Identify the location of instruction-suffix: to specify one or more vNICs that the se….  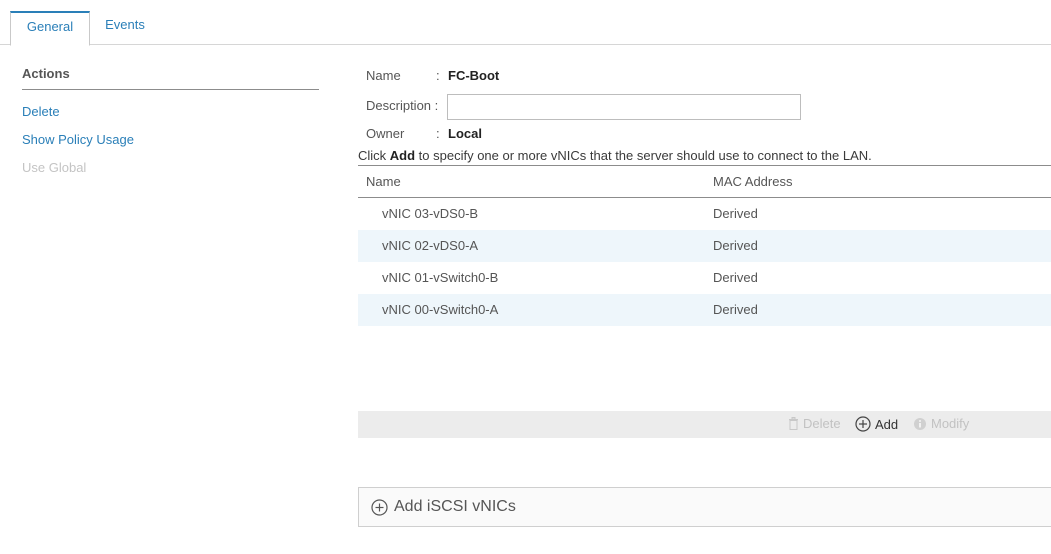
(643, 155).